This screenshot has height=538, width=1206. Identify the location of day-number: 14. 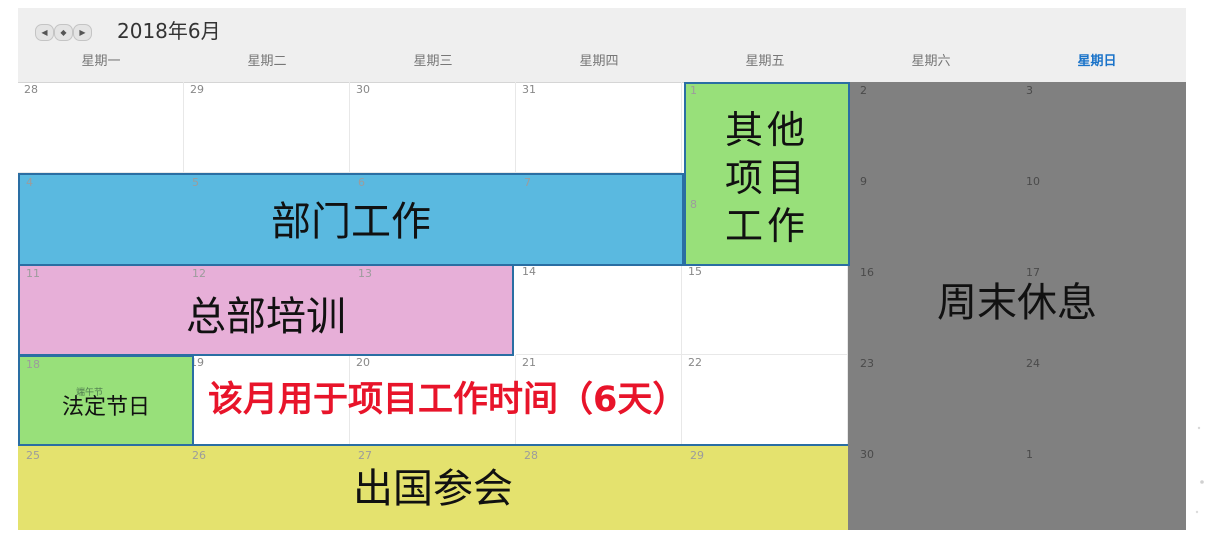
(529, 271).